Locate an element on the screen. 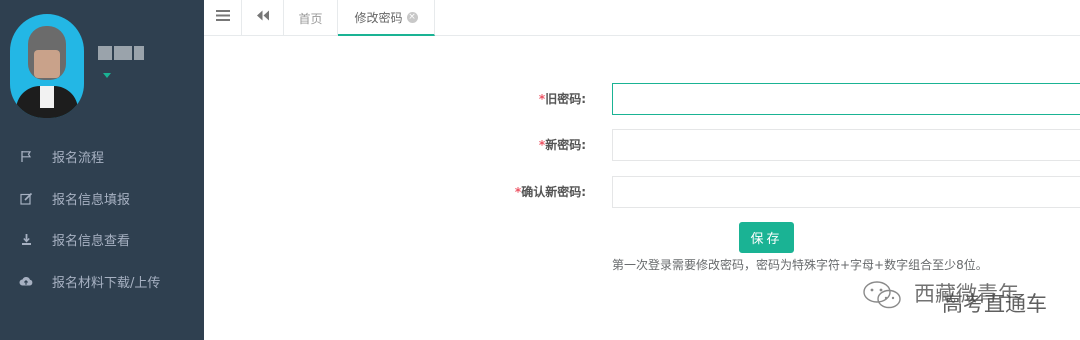 This screenshot has width=1080, height=340. tab-home: 首页 is located at coordinates (311, 18).